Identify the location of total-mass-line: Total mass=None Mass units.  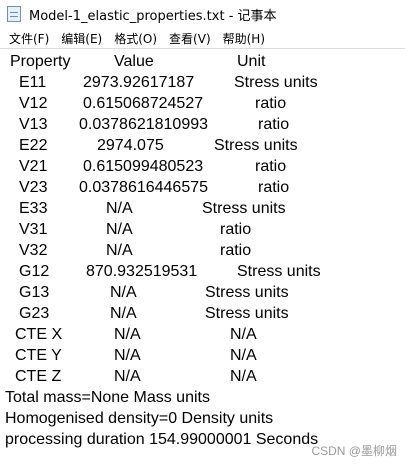
(107, 397).